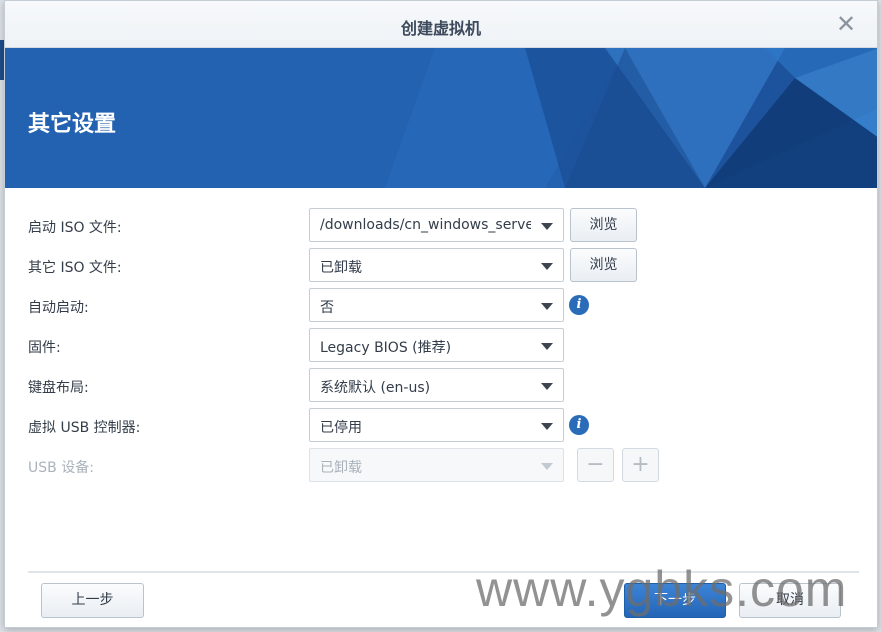  What do you see at coordinates (386, 348) in the screenshot?
I see `firmware-value: Legacy BIOS (推荐)` at bounding box center [386, 348].